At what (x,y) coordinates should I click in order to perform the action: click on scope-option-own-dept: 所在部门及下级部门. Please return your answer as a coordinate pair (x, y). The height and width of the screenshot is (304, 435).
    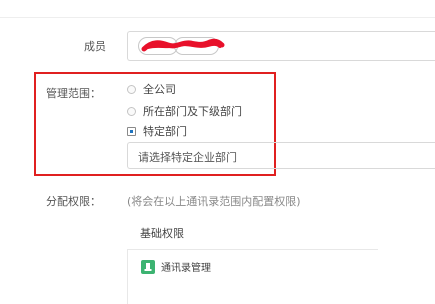
    Looking at the image, I should click on (184, 111).